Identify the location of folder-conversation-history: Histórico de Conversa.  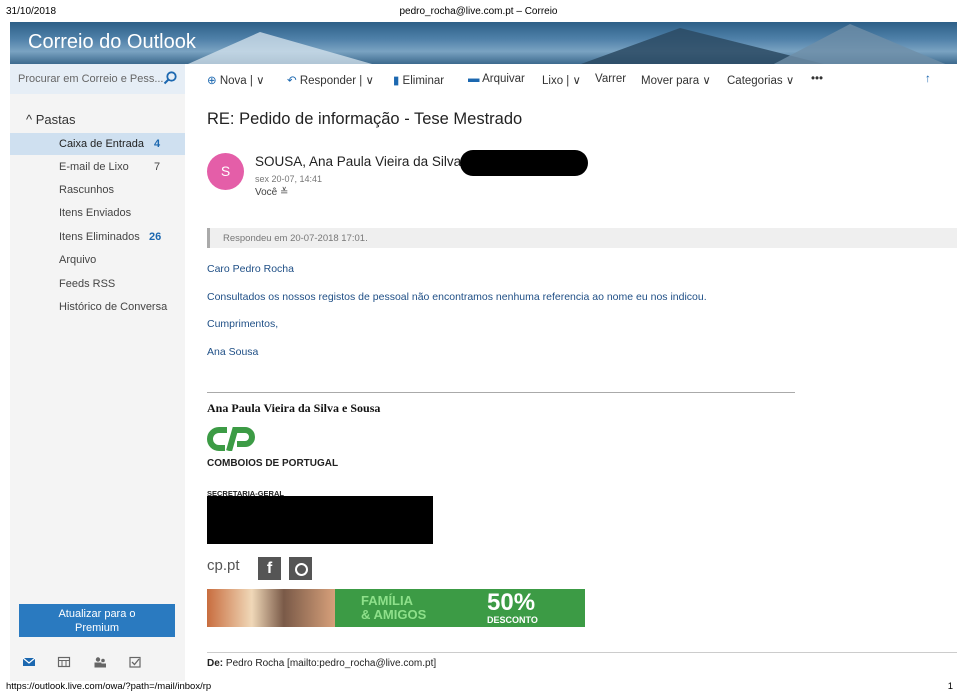
(97, 307).